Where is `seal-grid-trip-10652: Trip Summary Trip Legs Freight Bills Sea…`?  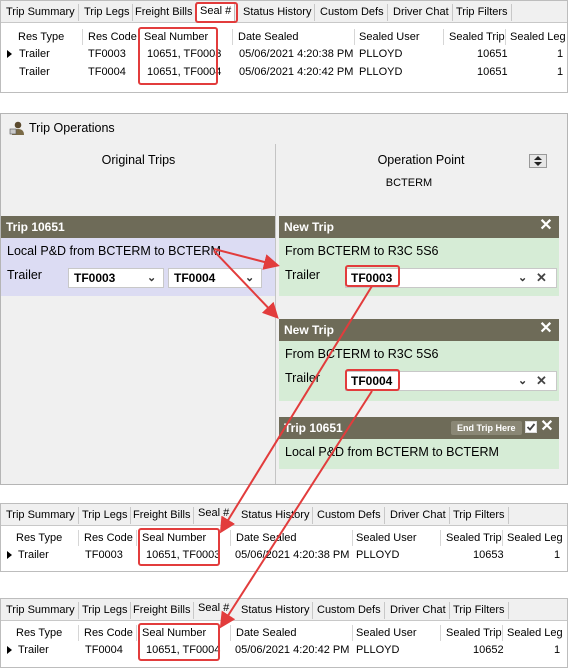 seal-grid-trip-10652: Trip Summary Trip Legs Freight Bills Sea… is located at coordinates (284, 633).